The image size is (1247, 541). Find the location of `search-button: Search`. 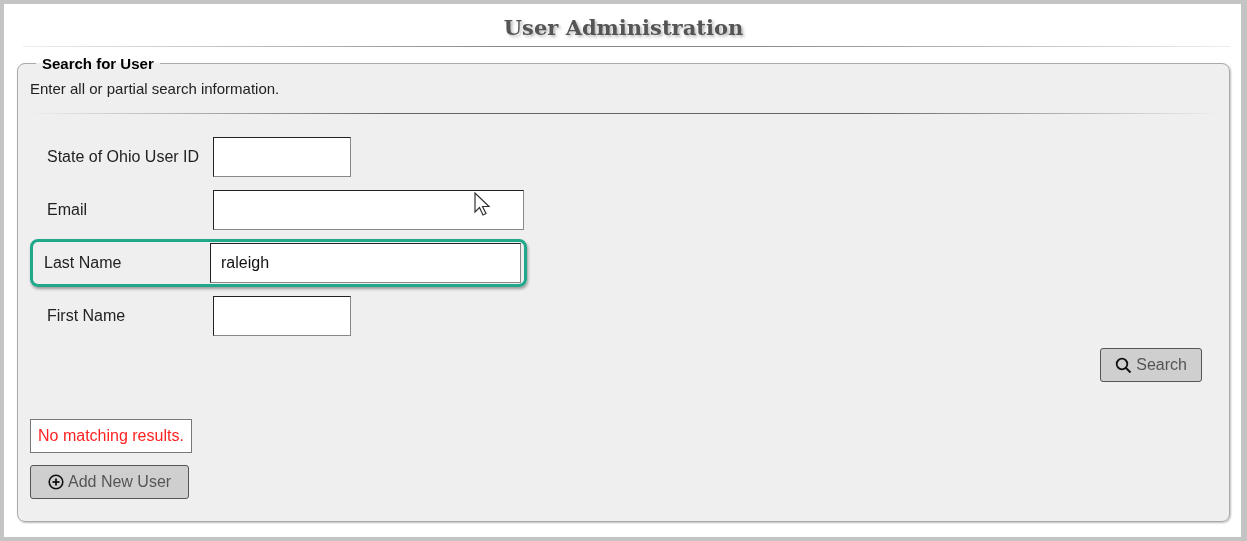

search-button: Search is located at coordinates (1151, 365).